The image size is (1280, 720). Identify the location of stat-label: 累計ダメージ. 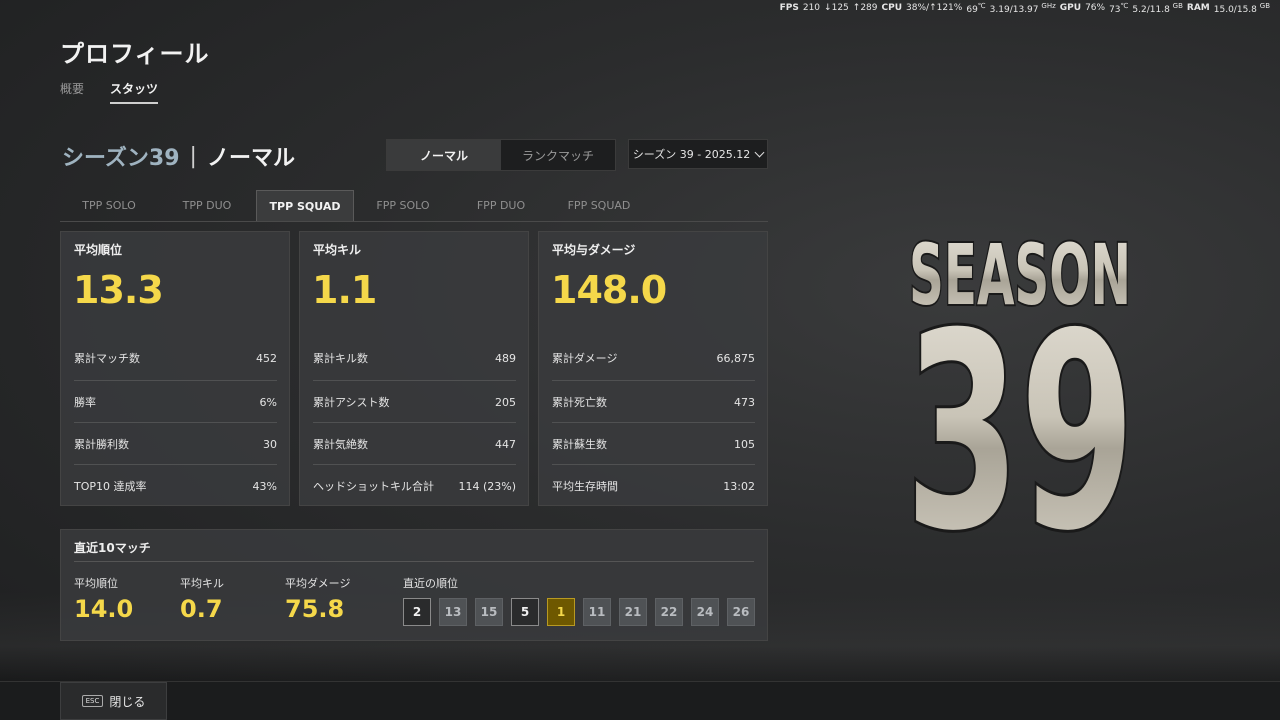
(585, 358).